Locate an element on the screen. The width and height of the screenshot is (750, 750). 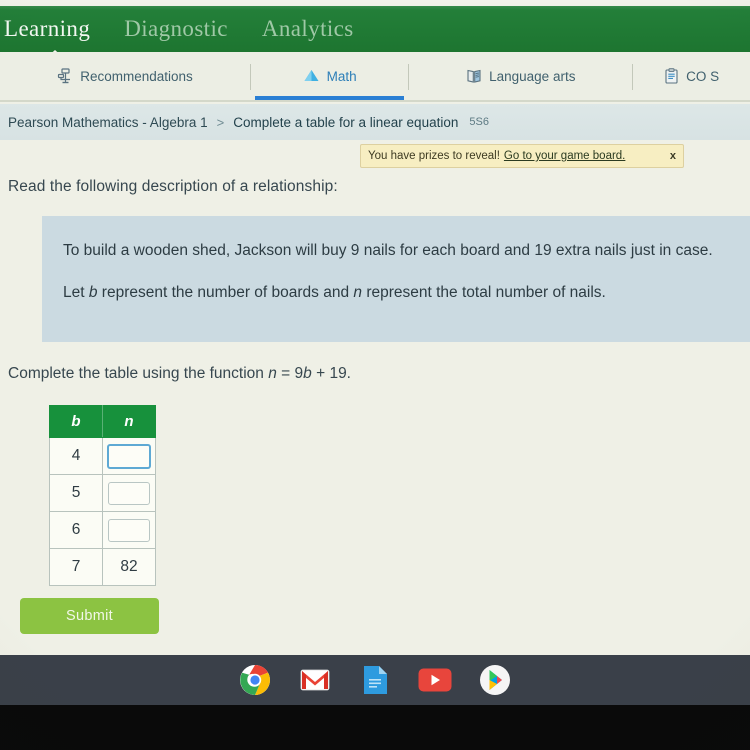
google-docs-icon is located at coordinates (375, 680).